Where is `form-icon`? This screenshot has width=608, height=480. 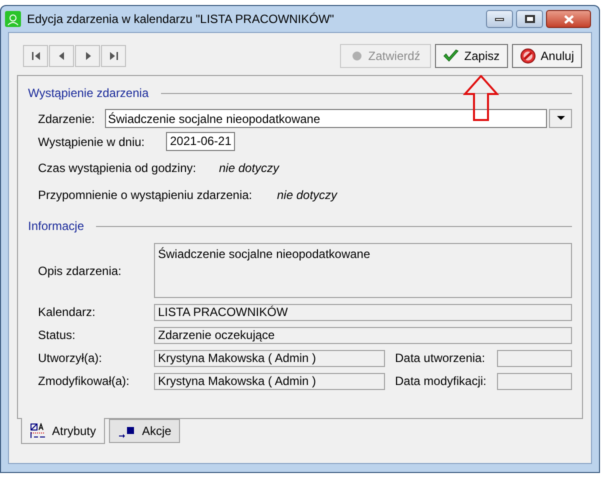
form-icon is located at coordinates (38, 430).